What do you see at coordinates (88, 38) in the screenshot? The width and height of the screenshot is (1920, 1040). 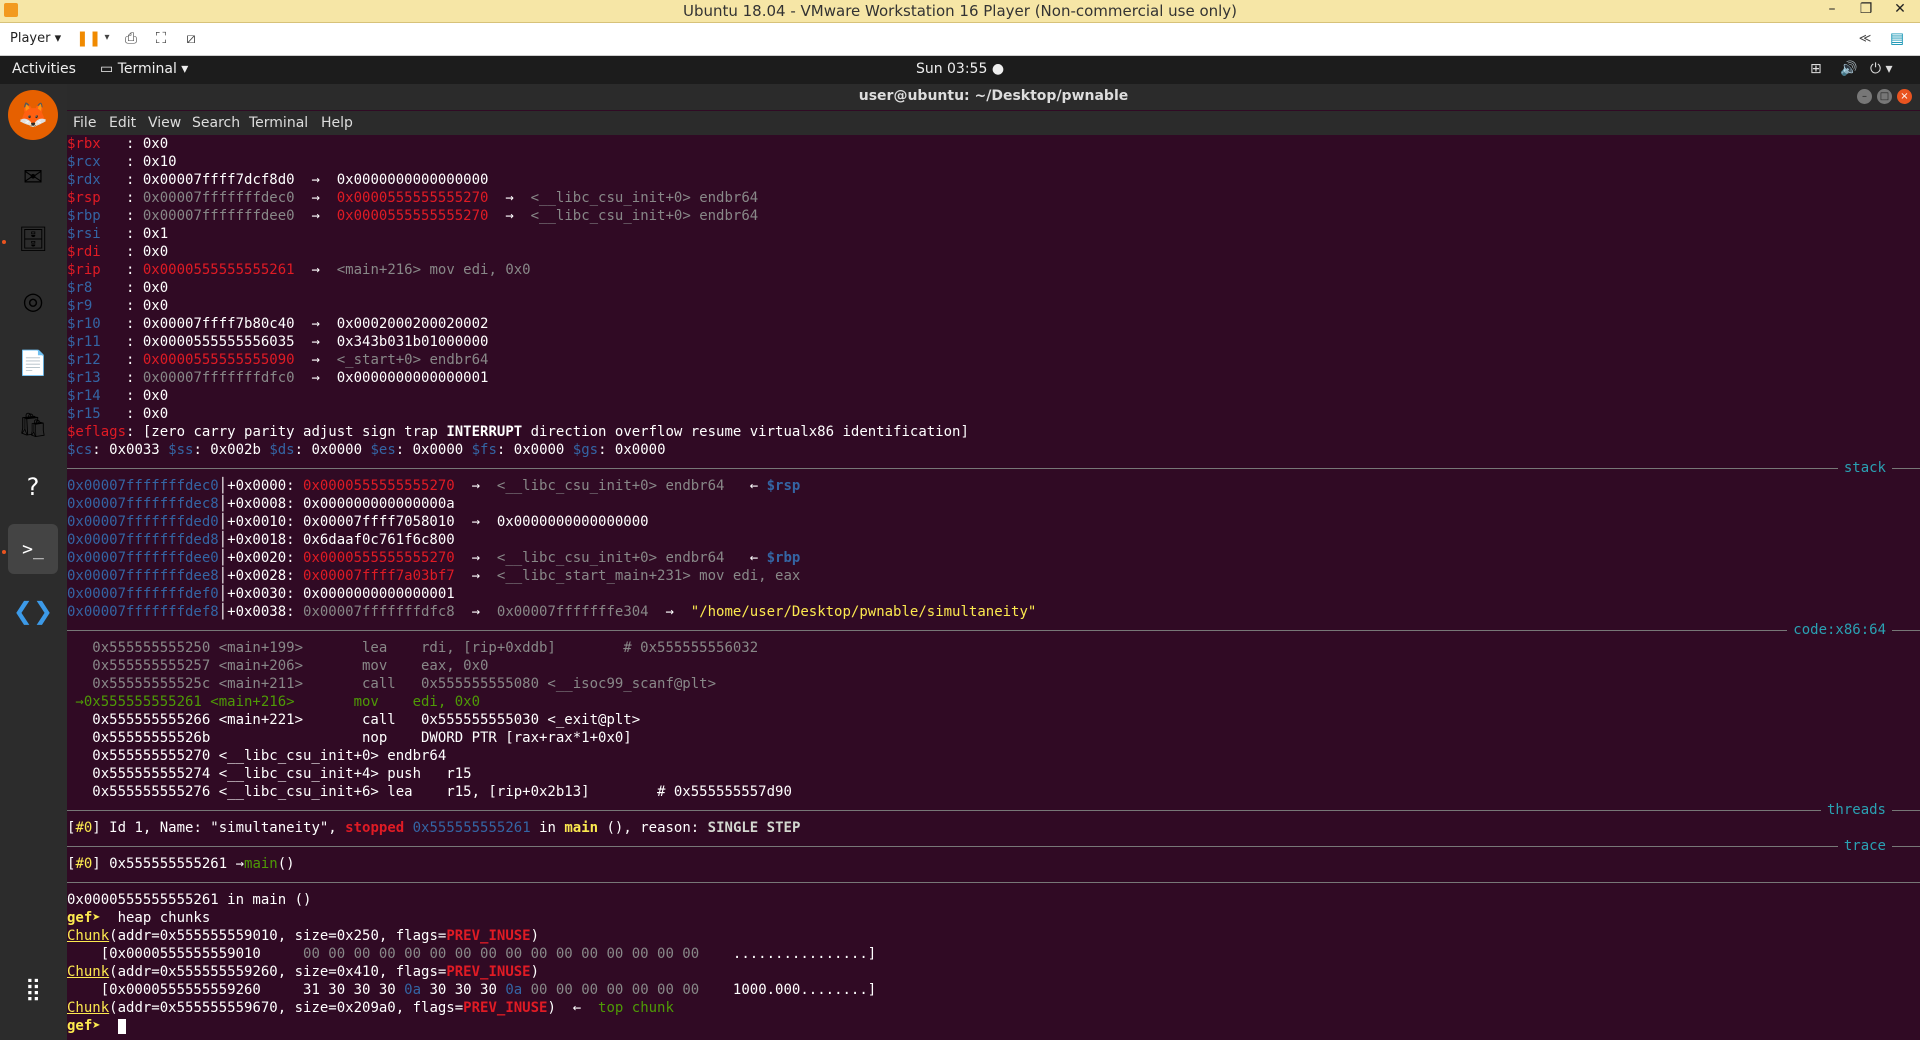 I see `pause-icon: ❚❚` at bounding box center [88, 38].